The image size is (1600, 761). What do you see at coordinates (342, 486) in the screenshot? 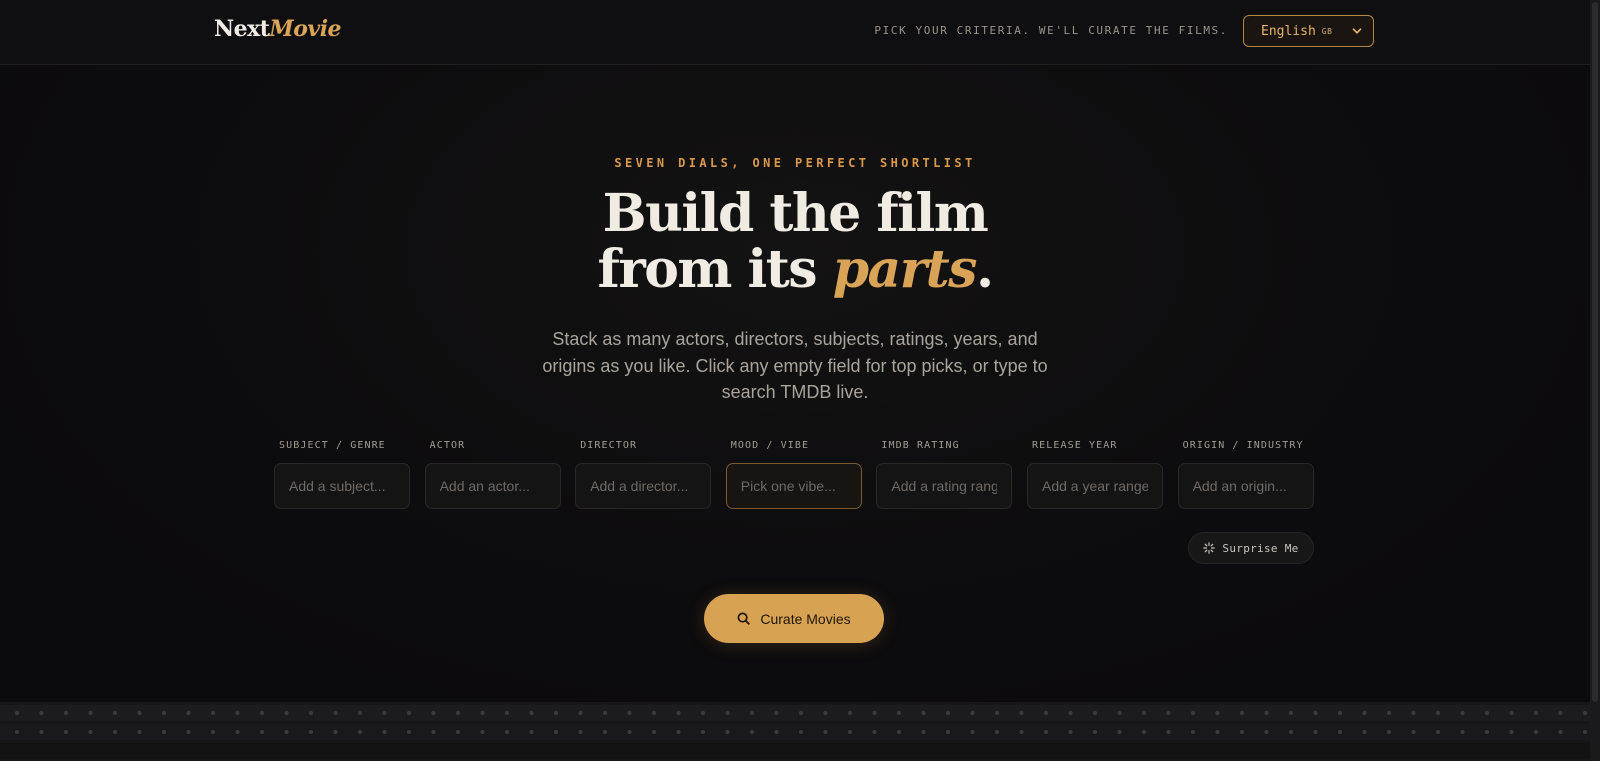
I see `subject-input` at bounding box center [342, 486].